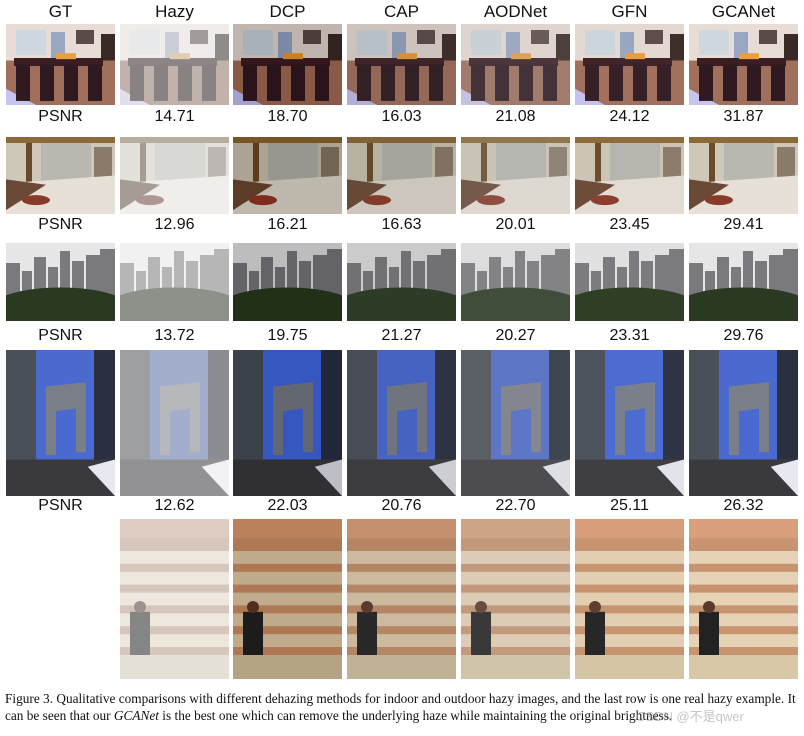 The image size is (804, 736). Describe the element at coordinates (287, 116) in the screenshot. I see `psnr-value-dcp: 18.70` at that location.